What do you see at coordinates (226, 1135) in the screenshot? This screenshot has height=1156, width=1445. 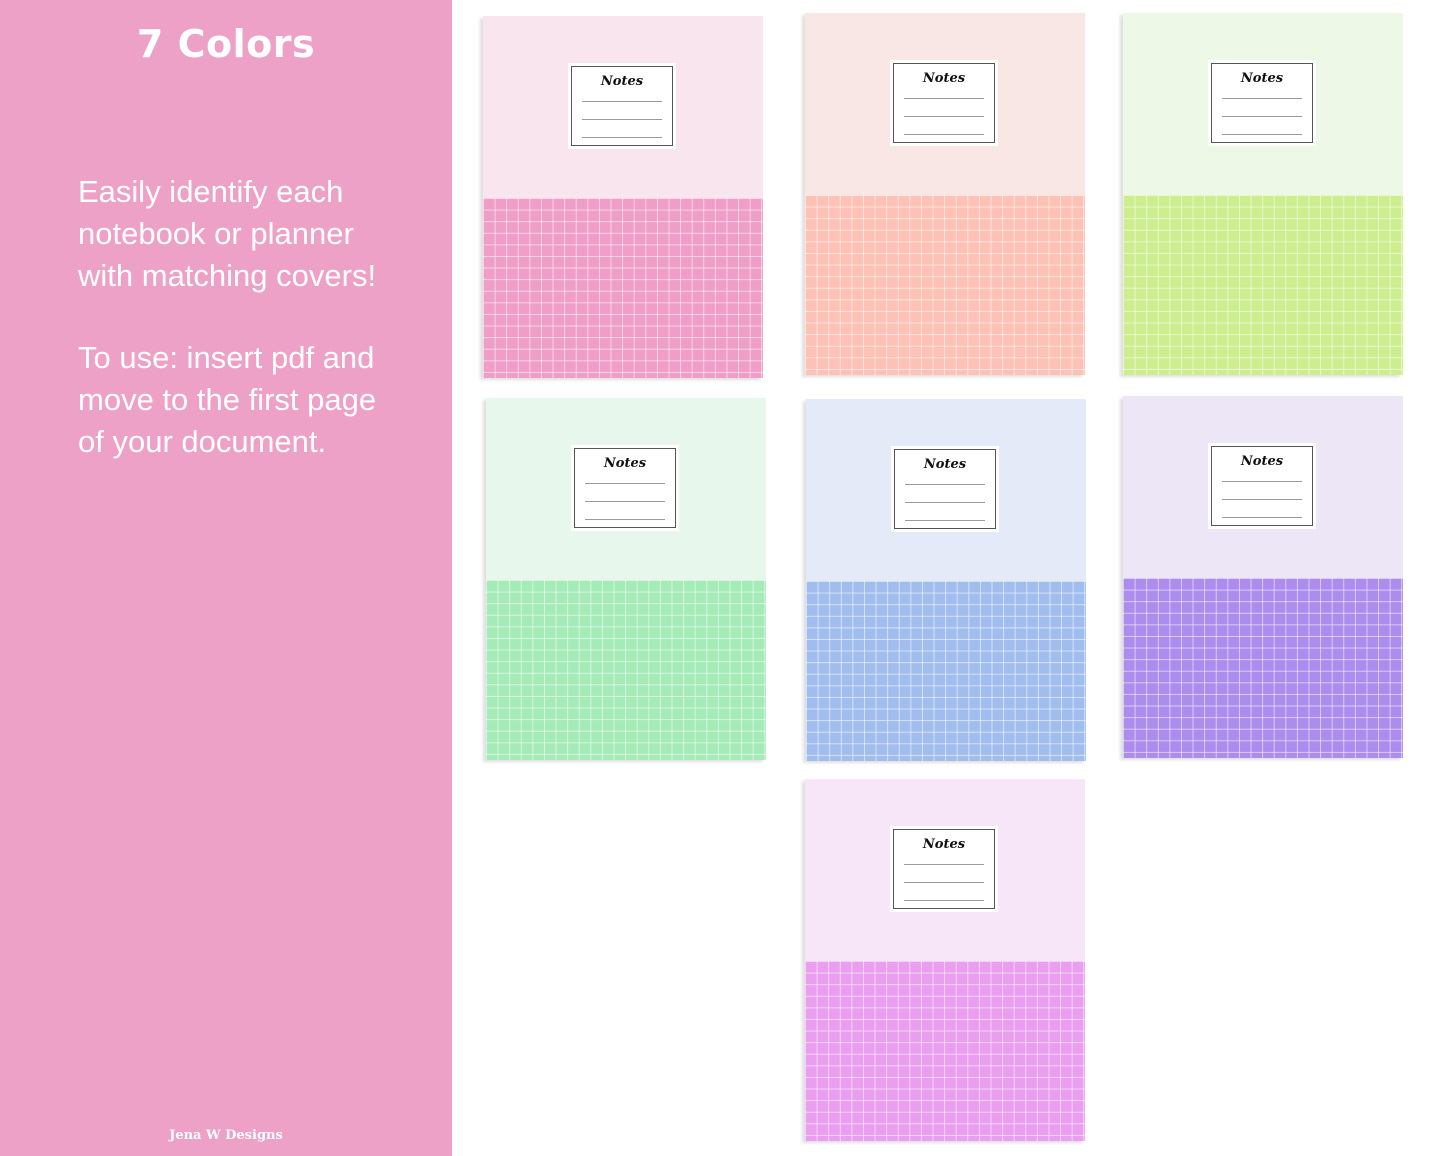 I see `brand-footer: Jena W Designs` at bounding box center [226, 1135].